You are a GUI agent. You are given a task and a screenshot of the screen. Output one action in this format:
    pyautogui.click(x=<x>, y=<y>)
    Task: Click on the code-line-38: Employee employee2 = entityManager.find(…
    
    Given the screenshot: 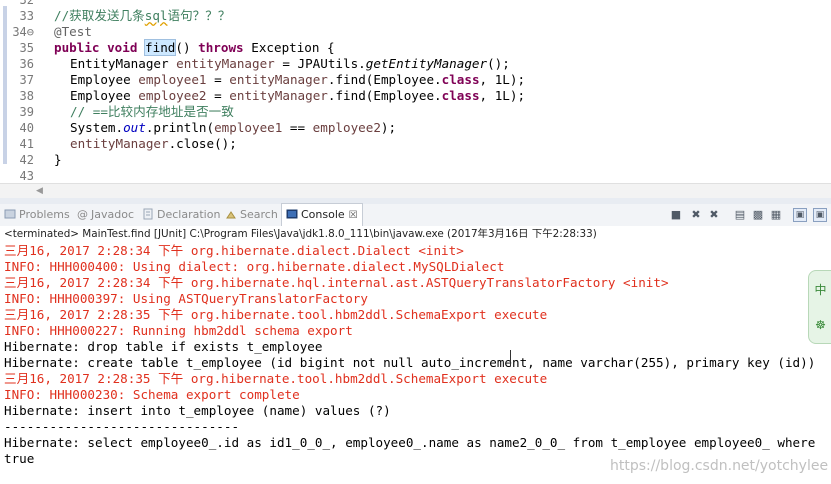 What is the action you would take?
    pyautogui.click(x=297, y=96)
    